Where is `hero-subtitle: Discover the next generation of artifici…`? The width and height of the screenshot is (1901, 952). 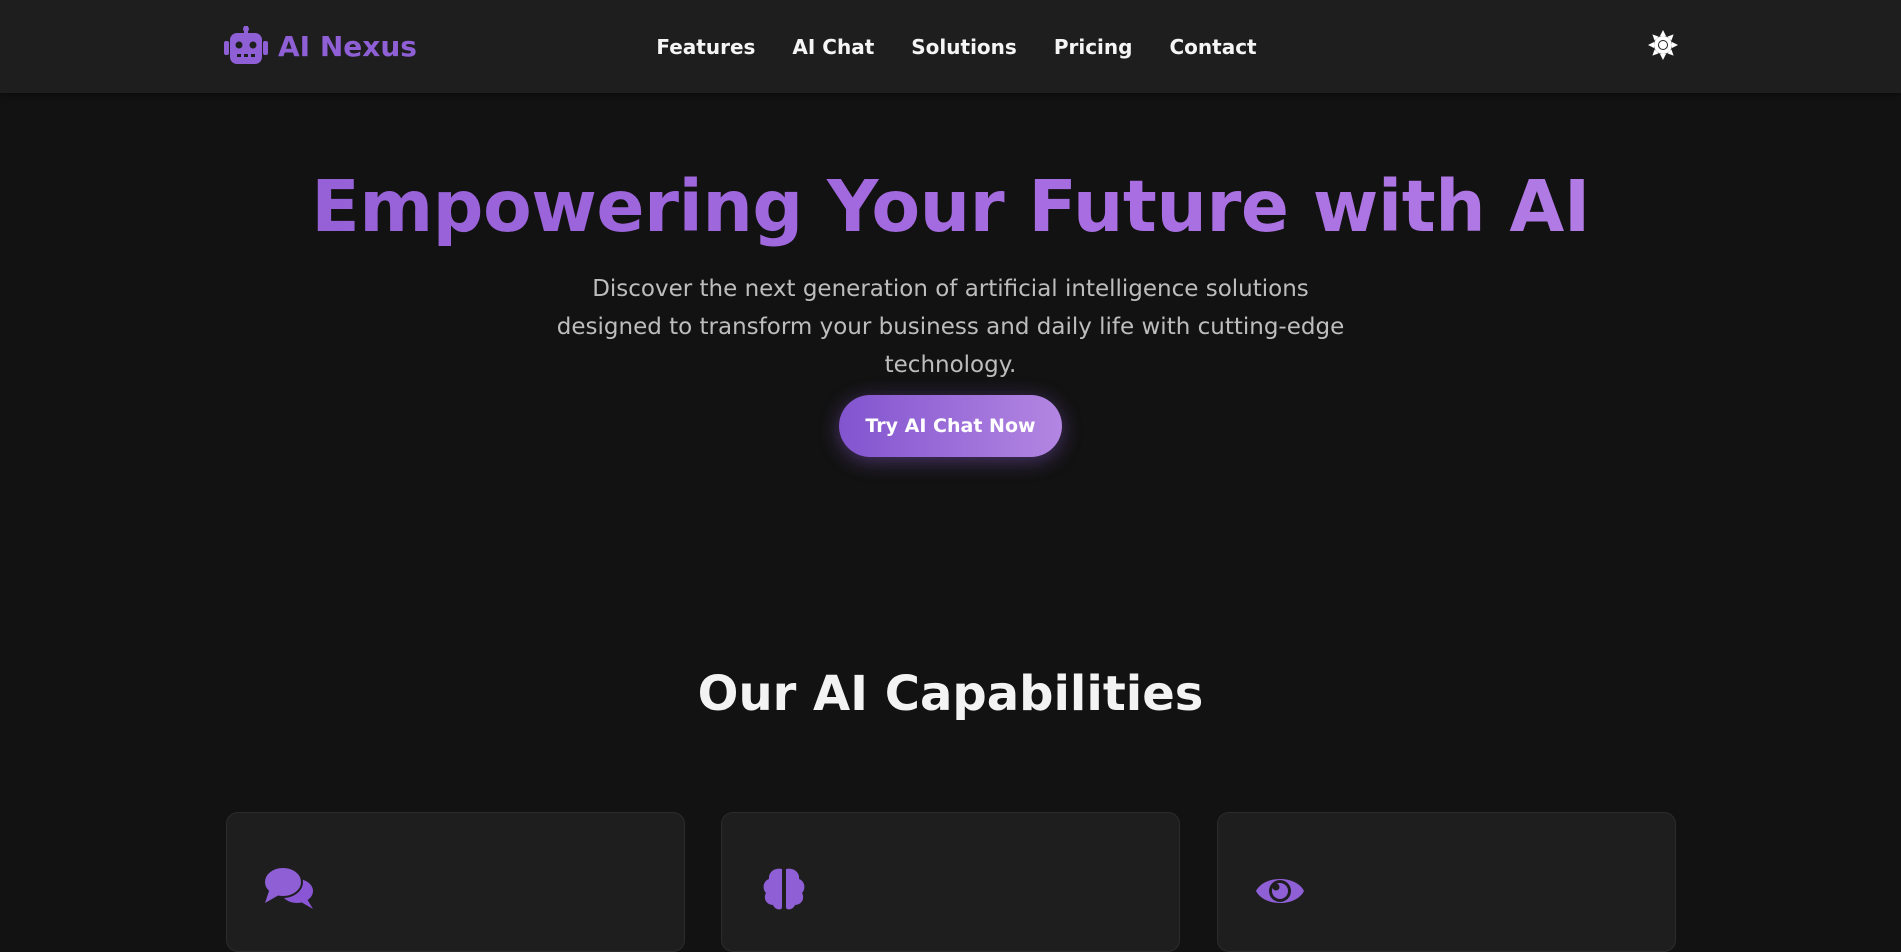 hero-subtitle: Discover the next generation of artifici… is located at coordinates (950, 327).